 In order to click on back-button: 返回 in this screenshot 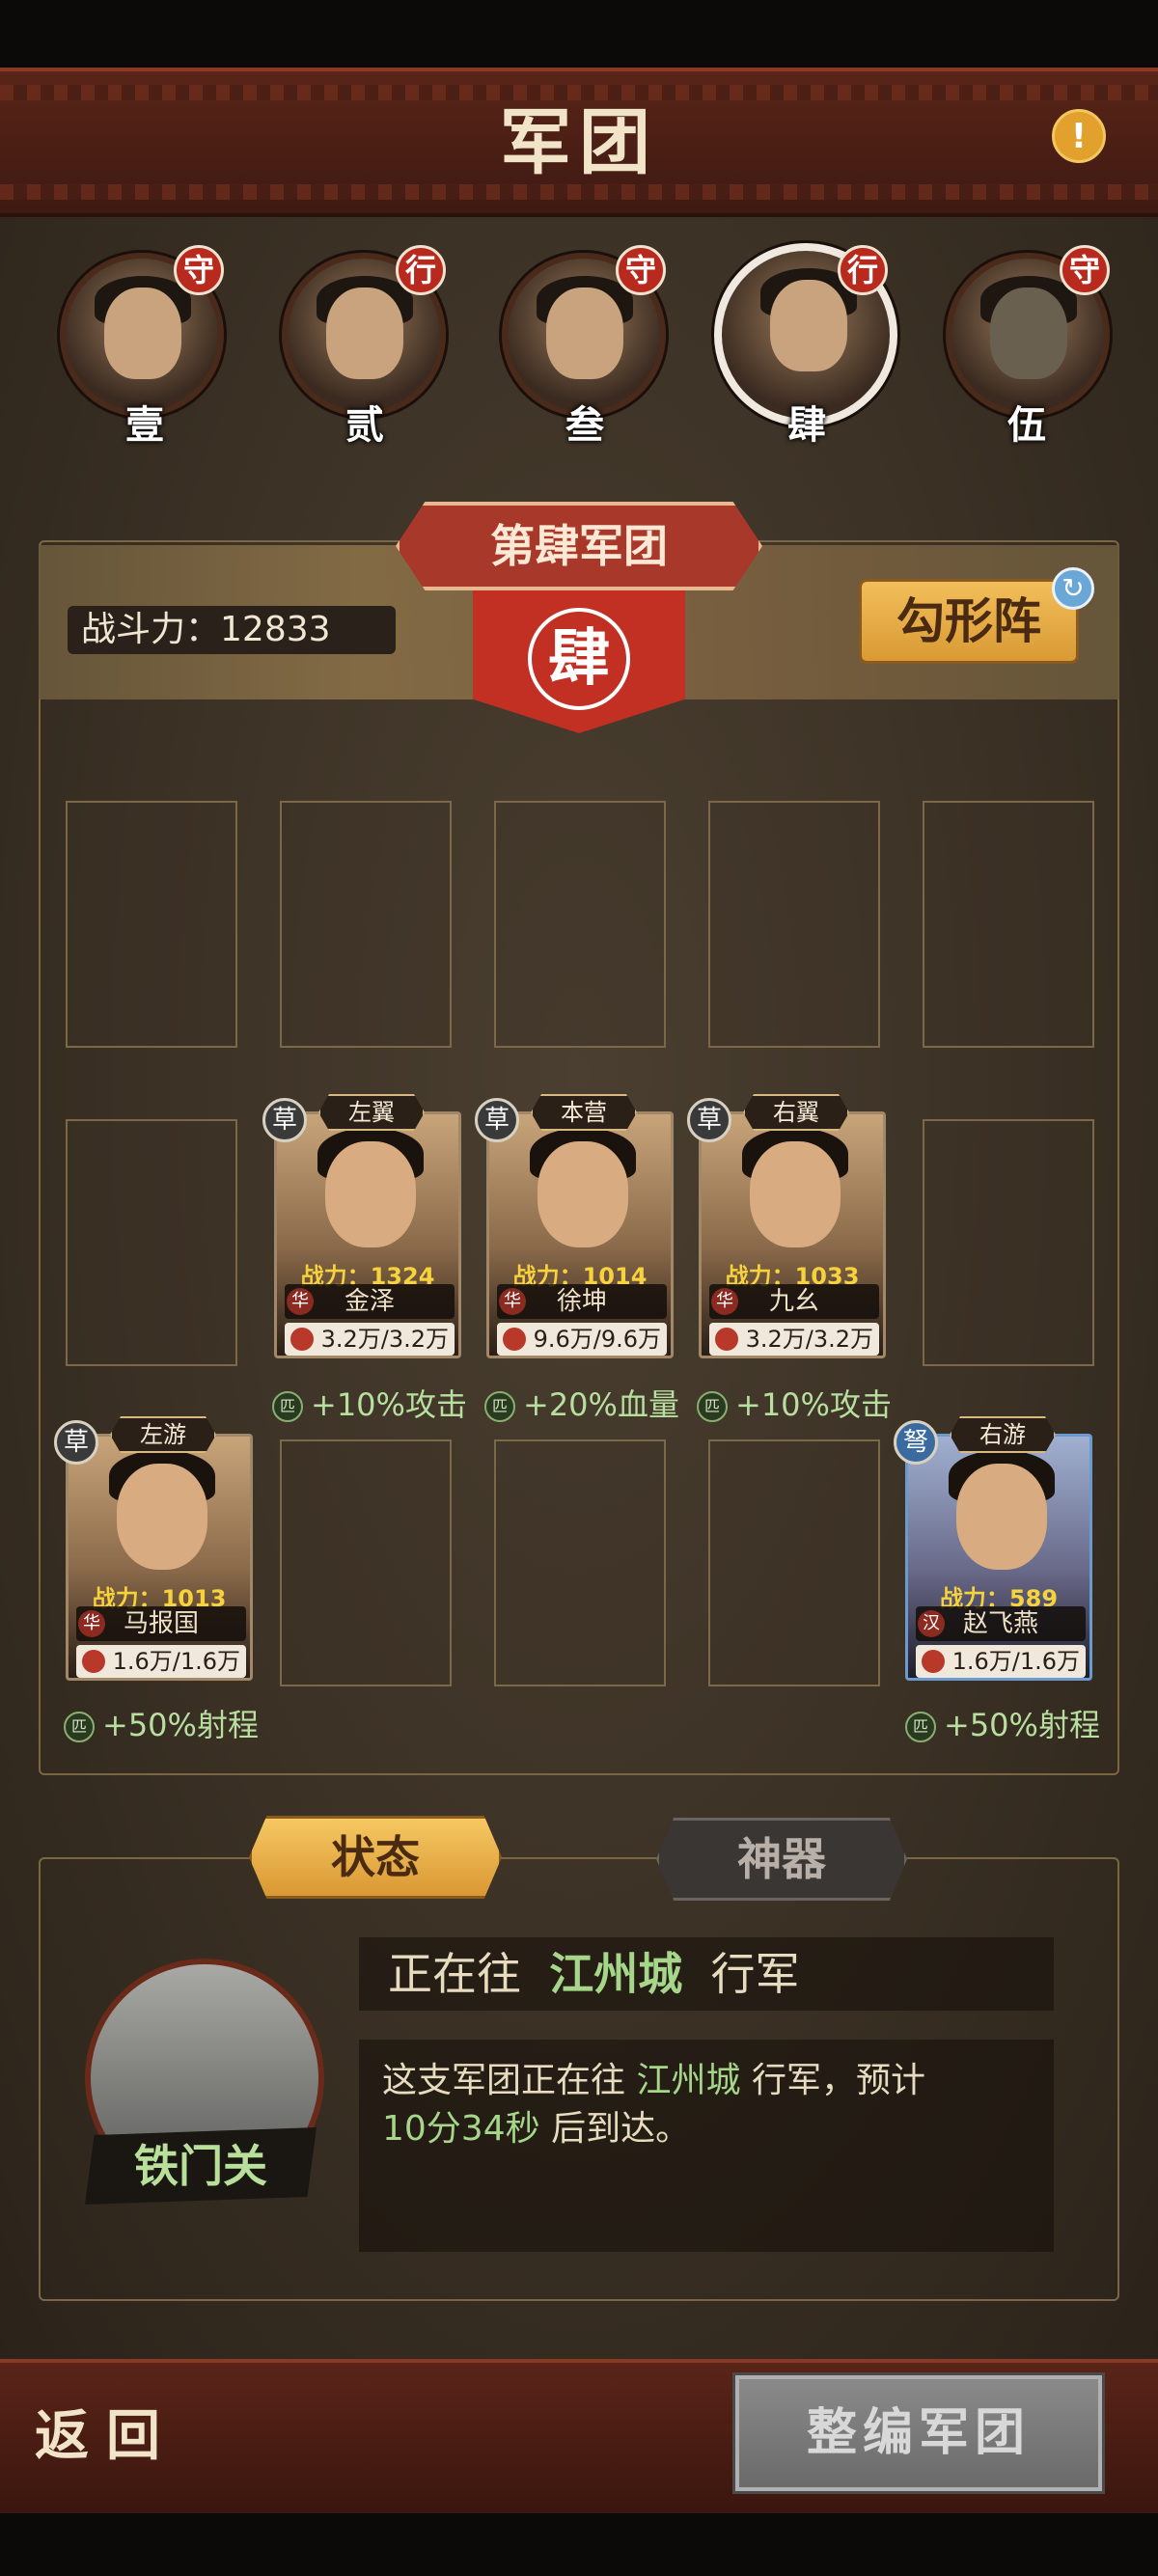, I will do `click(131, 2436)`.